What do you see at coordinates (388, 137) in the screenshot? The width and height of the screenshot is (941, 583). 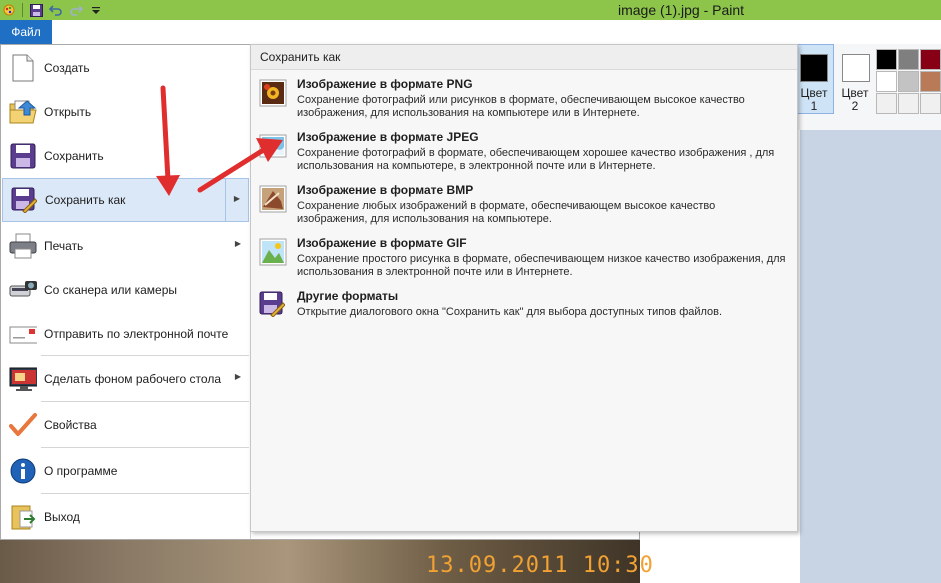 I see `format-title: Изображение в формате JPEG` at bounding box center [388, 137].